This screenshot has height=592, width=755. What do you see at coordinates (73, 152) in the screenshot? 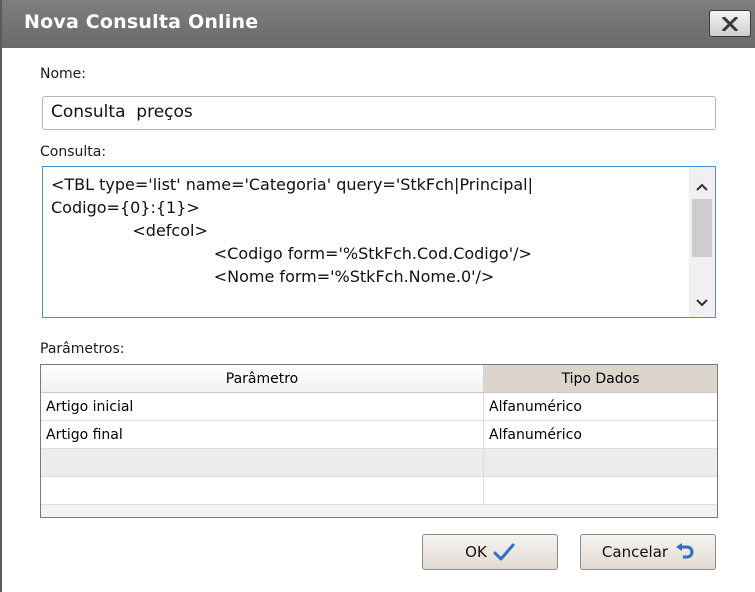
I see `query-label: Consulta:` at bounding box center [73, 152].